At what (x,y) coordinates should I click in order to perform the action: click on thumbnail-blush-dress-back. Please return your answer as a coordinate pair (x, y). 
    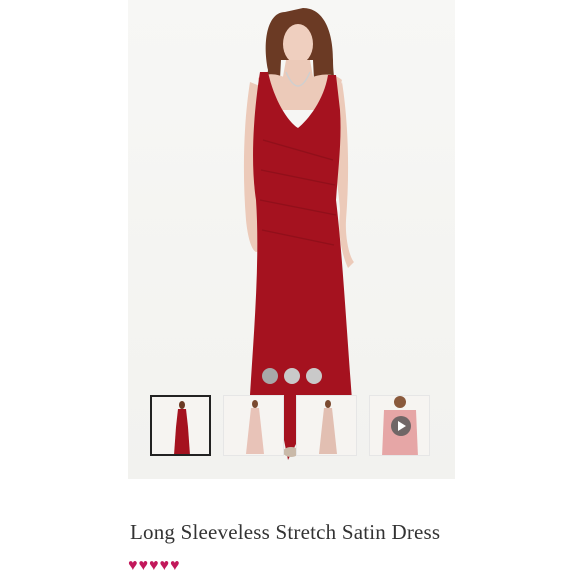
    Looking at the image, I should click on (326, 425).